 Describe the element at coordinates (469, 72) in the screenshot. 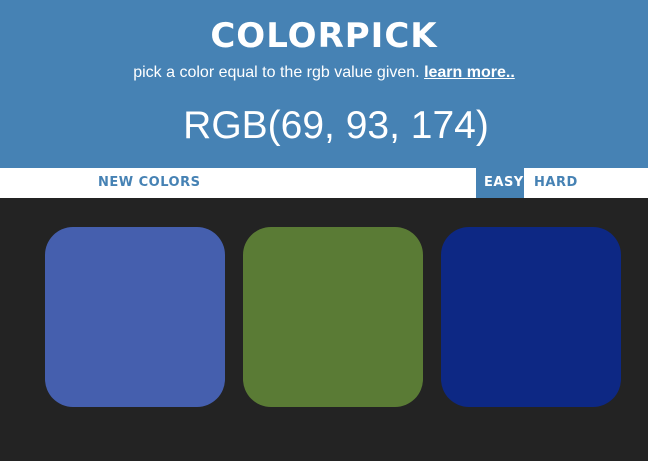

I see `learn-more-link: learn more..` at that location.